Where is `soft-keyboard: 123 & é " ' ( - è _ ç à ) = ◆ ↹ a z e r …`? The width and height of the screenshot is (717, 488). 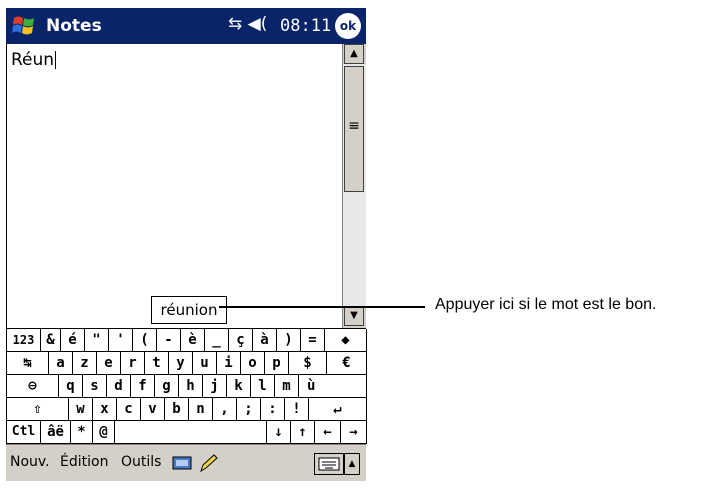
soft-keyboard: 123 & é " ' ( - è _ ç à ) = ◆ ↹ a z e r … is located at coordinates (186, 386).